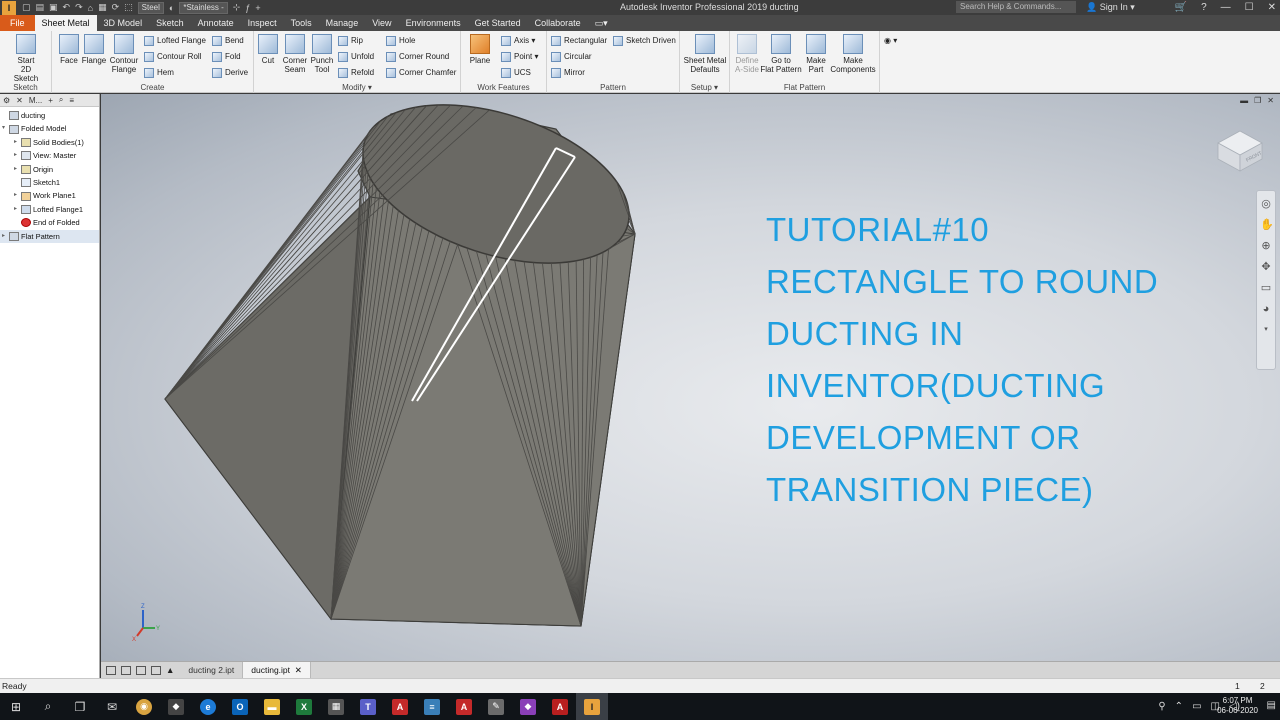  Describe the element at coordinates (480, 49) in the screenshot. I see `plane-button: Plane` at that location.